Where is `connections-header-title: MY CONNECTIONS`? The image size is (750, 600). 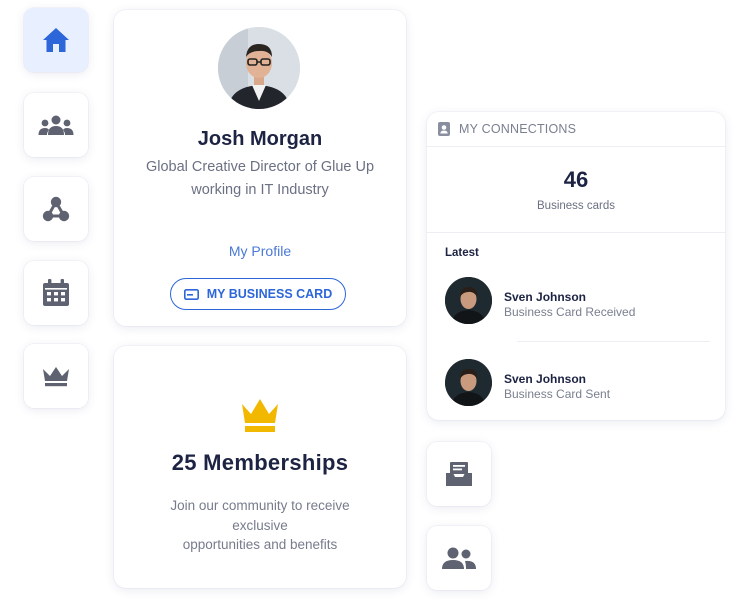
connections-header-title: MY CONNECTIONS is located at coordinates (518, 129).